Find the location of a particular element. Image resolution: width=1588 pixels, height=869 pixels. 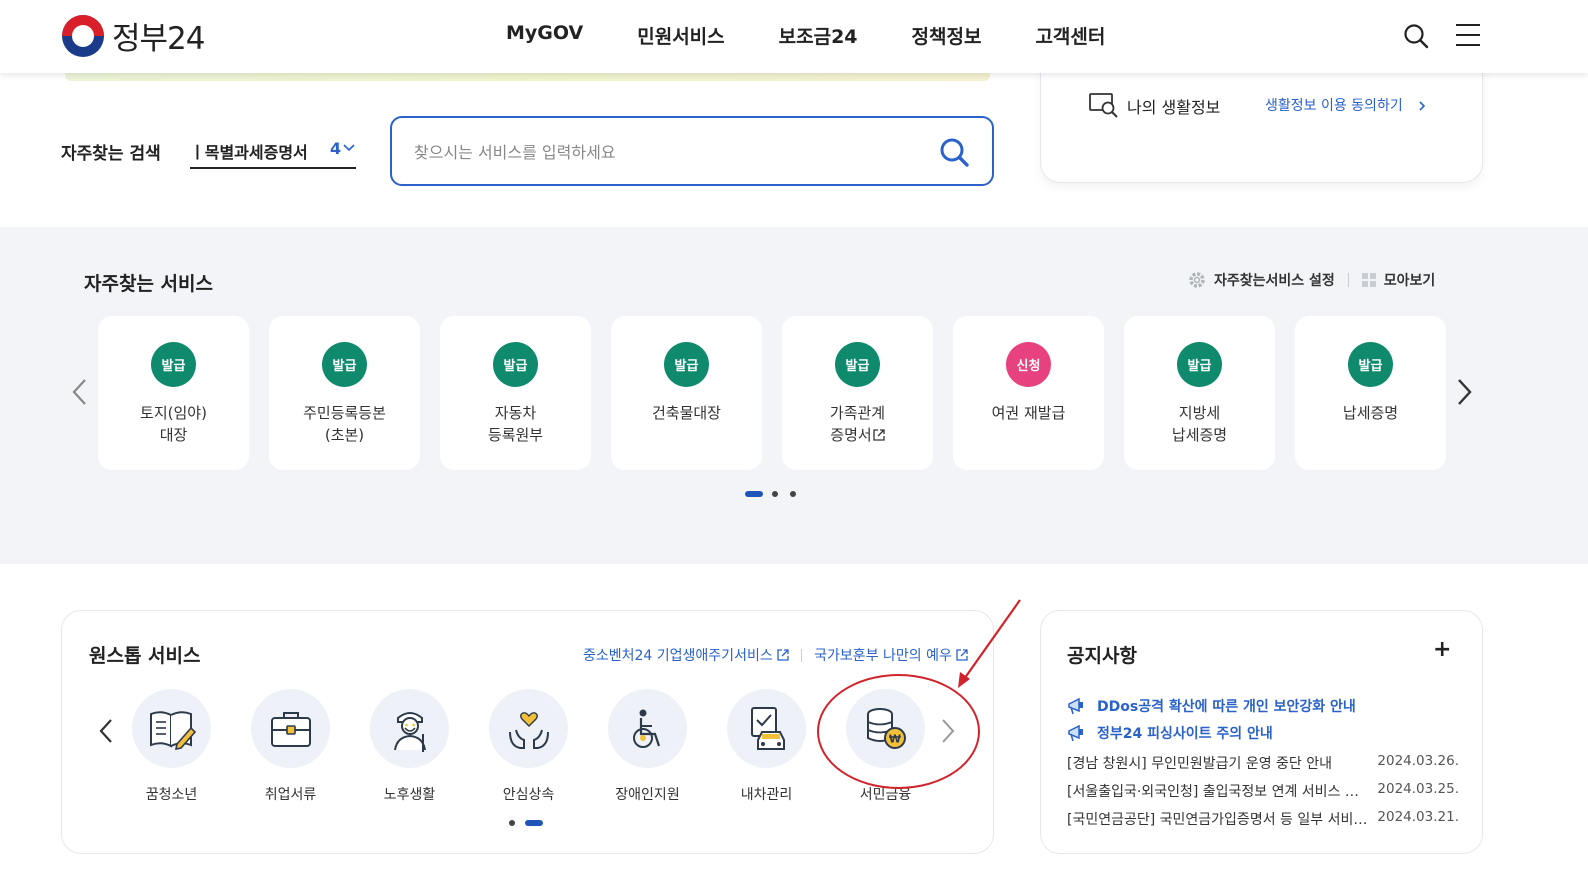

onestop-title: 원스톱 서비스 is located at coordinates (145, 656).